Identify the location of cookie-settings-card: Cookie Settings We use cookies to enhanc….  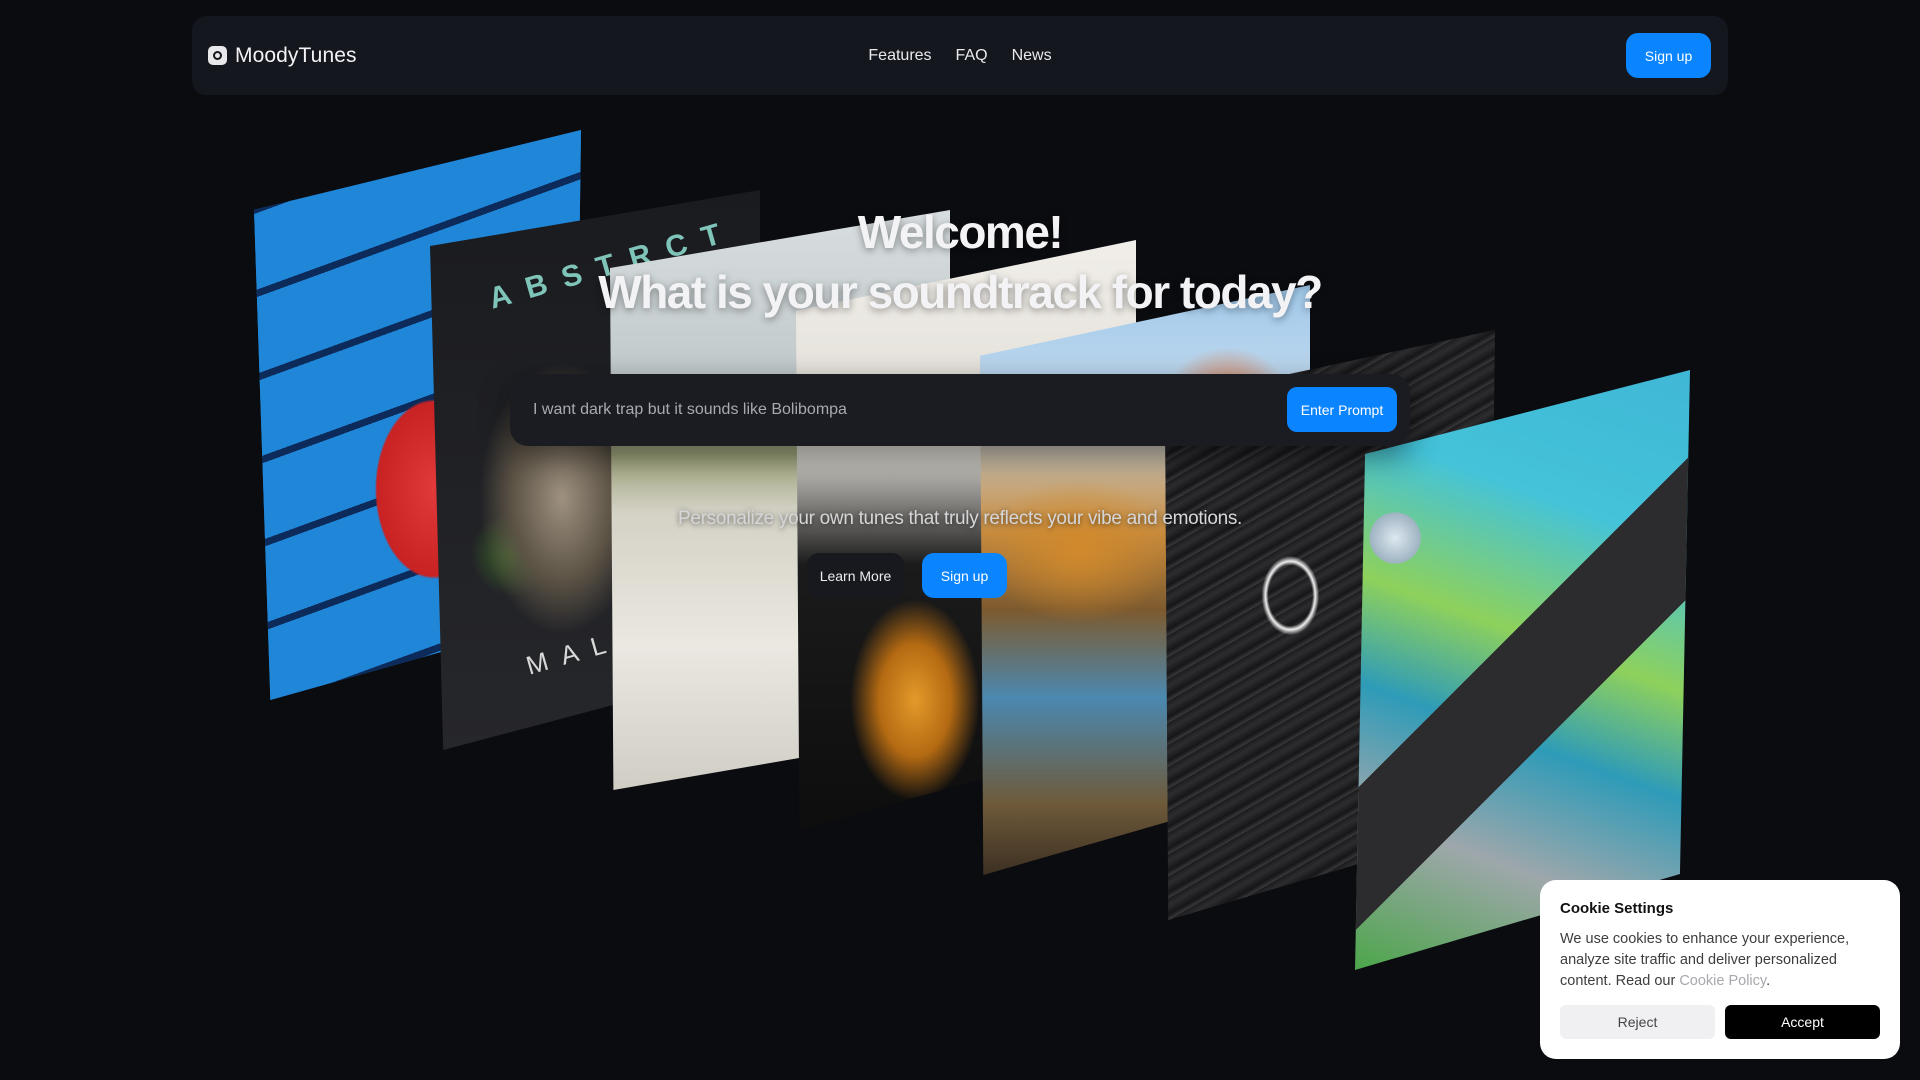
(1720, 969).